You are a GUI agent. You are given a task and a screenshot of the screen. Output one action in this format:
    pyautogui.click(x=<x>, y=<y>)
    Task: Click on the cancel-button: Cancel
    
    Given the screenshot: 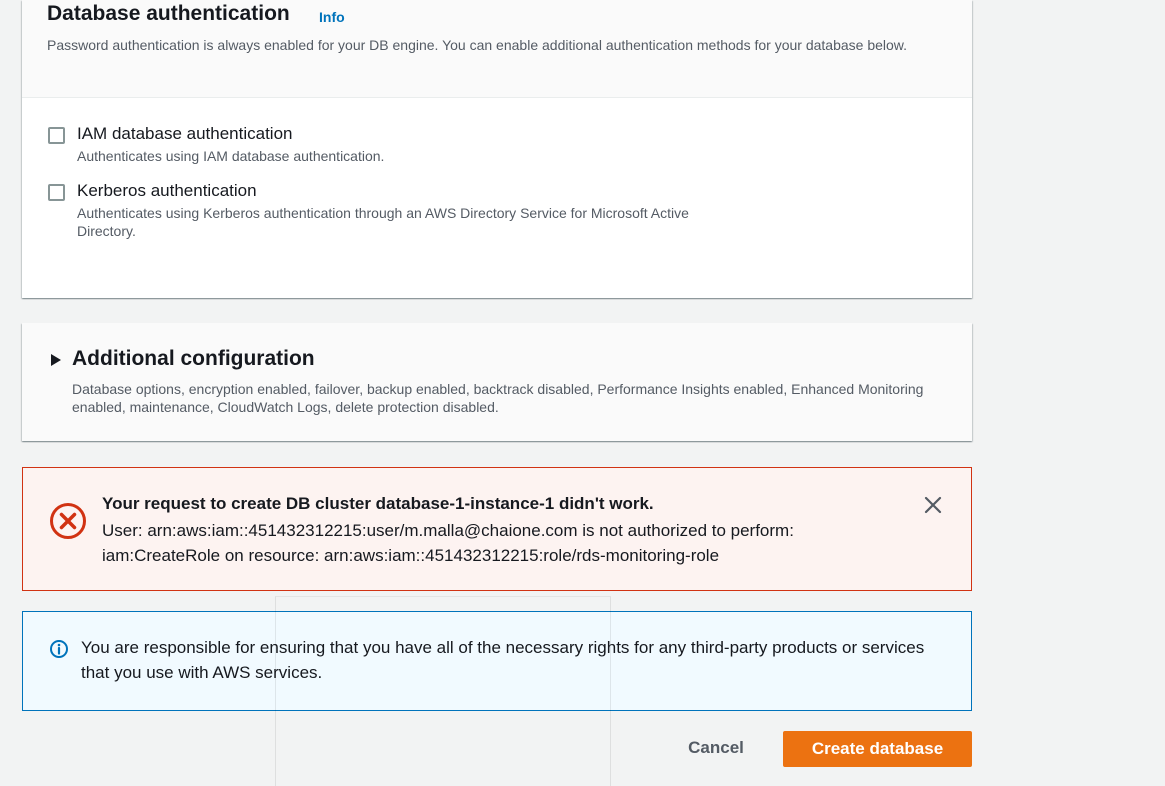 What is the action you would take?
    pyautogui.click(x=716, y=748)
    